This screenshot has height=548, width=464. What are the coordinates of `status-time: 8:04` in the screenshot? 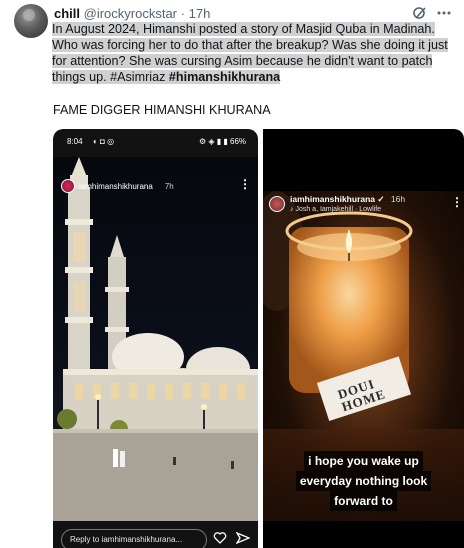 It's located at (75, 141).